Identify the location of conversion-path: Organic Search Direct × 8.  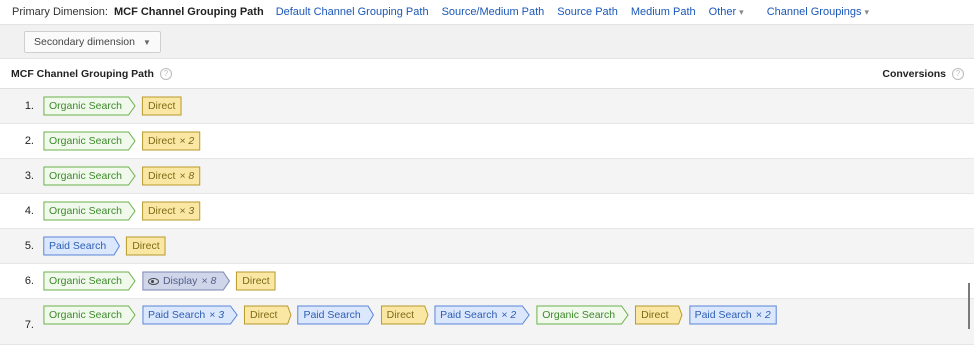
(121, 176).